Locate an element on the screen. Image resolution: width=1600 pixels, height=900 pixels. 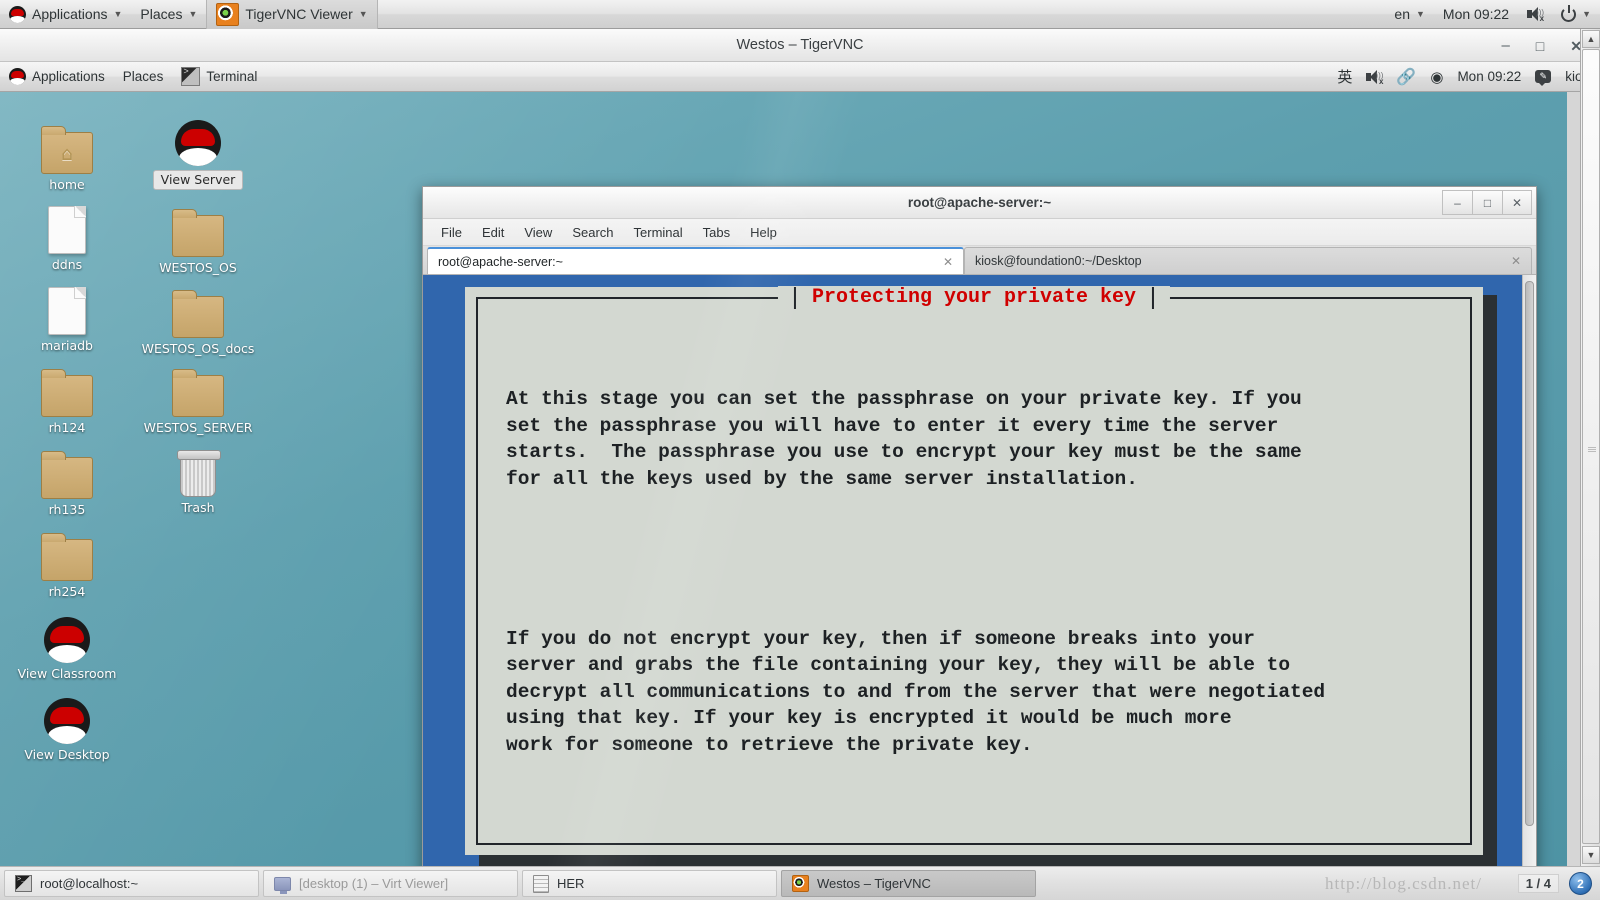
page-indicator: 1 / 4 is located at coordinates (1538, 883).